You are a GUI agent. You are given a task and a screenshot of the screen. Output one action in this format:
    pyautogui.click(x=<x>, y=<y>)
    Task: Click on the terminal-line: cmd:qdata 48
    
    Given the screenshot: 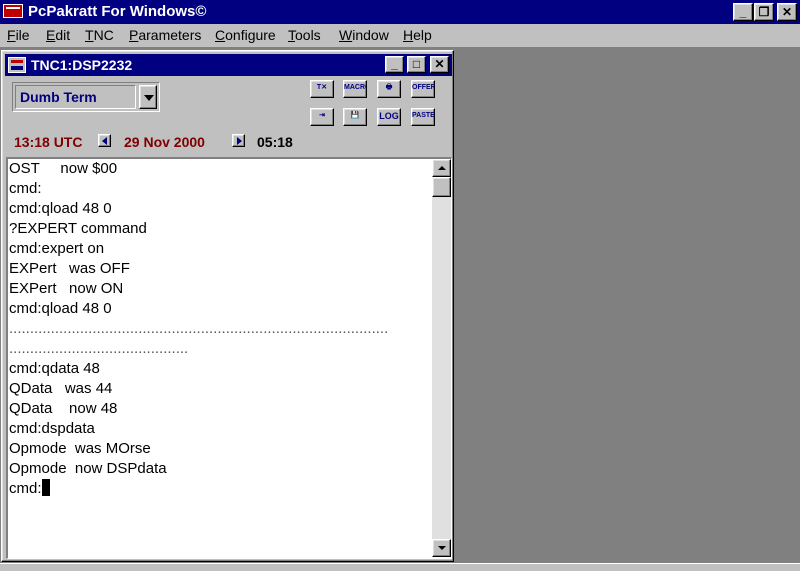 What is the action you would take?
    pyautogui.click(x=54, y=368)
    